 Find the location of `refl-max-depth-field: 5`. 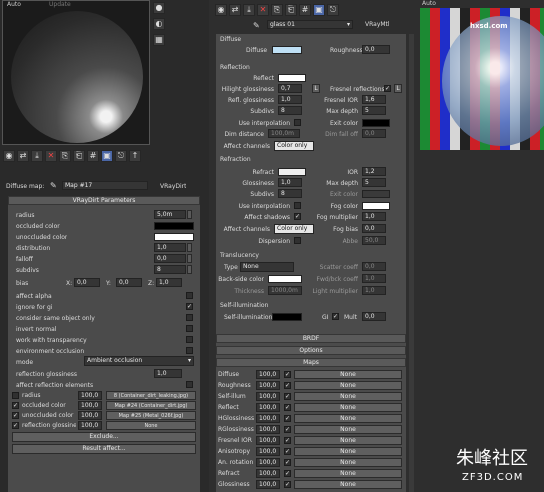

refl-max-depth-field: 5 is located at coordinates (374, 110).